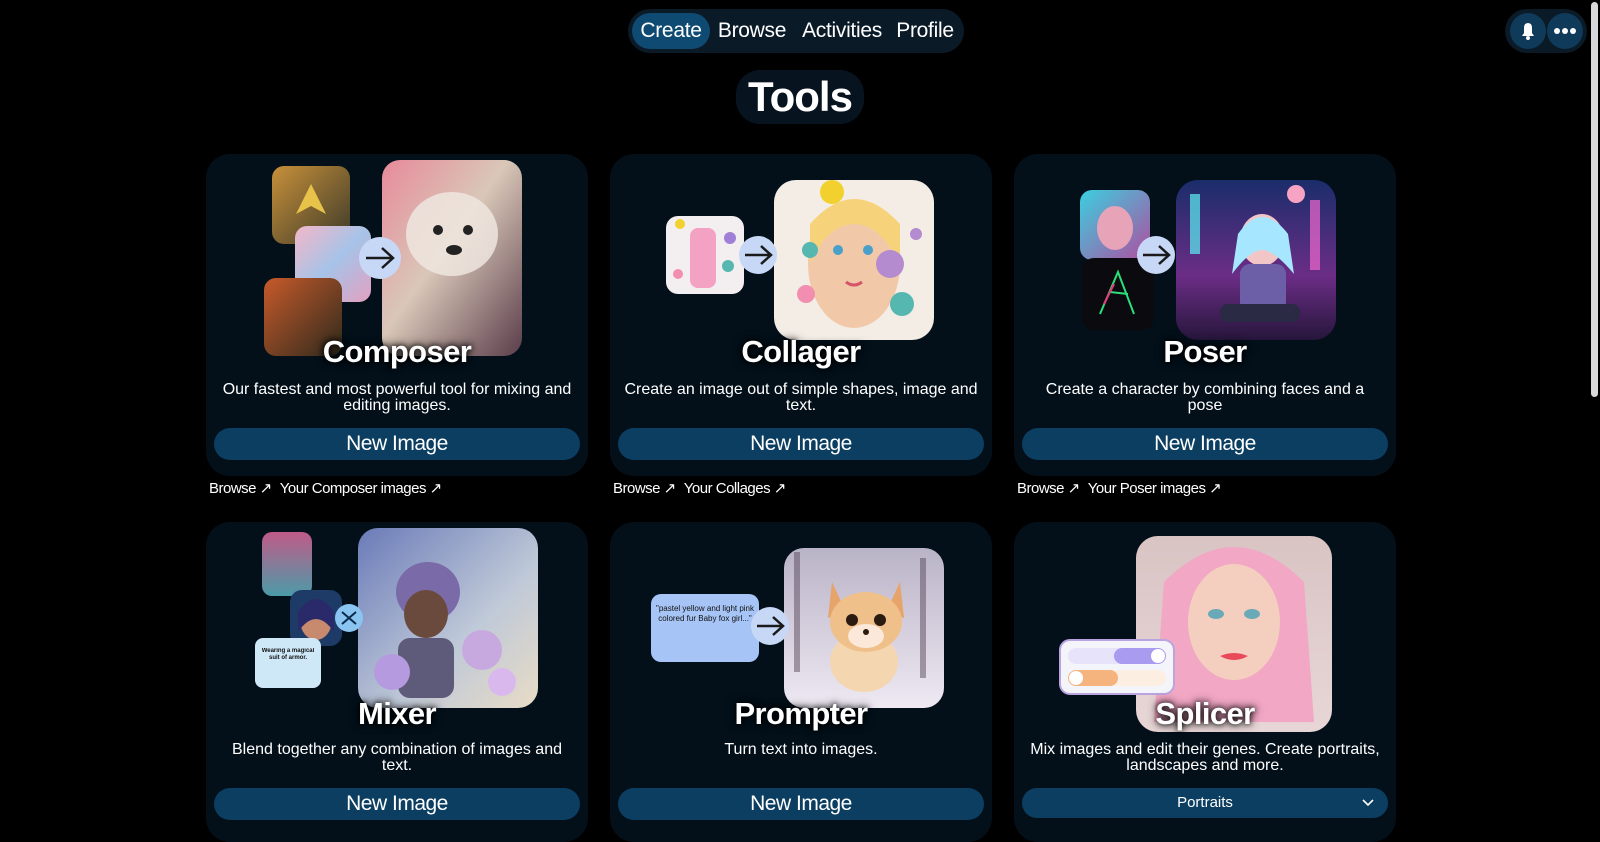  I want to click on splicer-type-select: Portraits, so click(1205, 803).